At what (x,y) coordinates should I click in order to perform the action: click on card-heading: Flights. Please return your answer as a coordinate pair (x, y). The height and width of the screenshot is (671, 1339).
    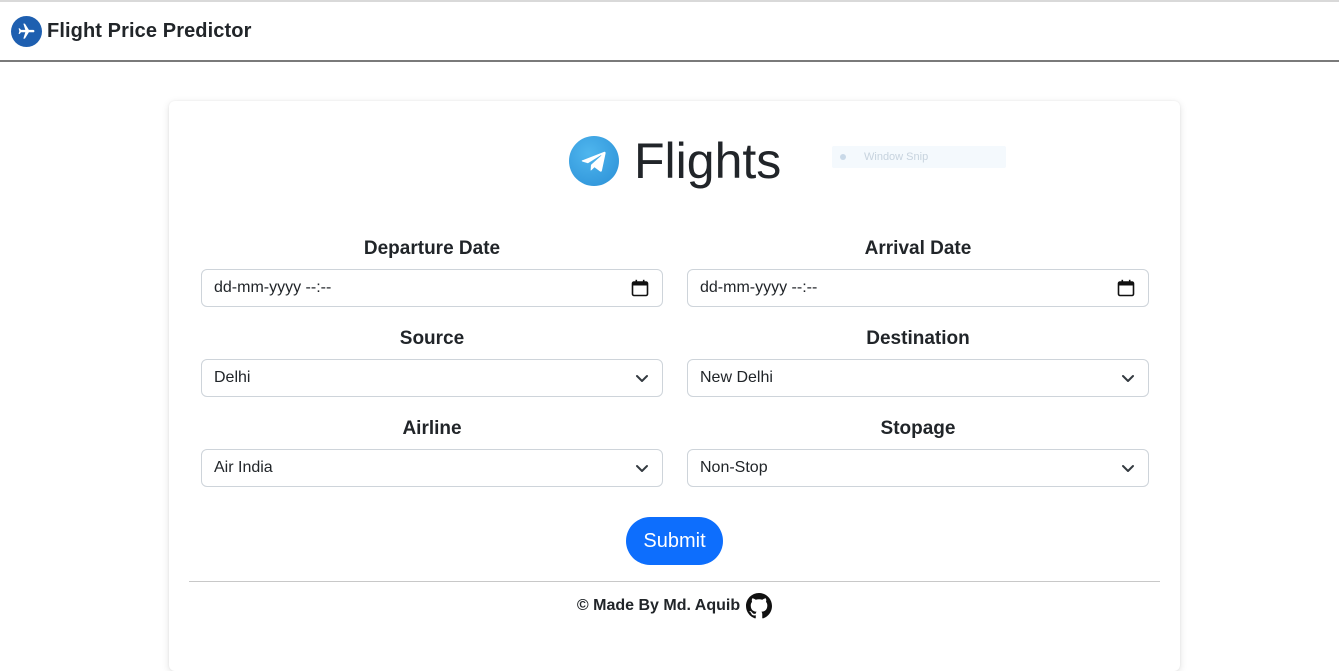
    Looking at the image, I should click on (675, 161).